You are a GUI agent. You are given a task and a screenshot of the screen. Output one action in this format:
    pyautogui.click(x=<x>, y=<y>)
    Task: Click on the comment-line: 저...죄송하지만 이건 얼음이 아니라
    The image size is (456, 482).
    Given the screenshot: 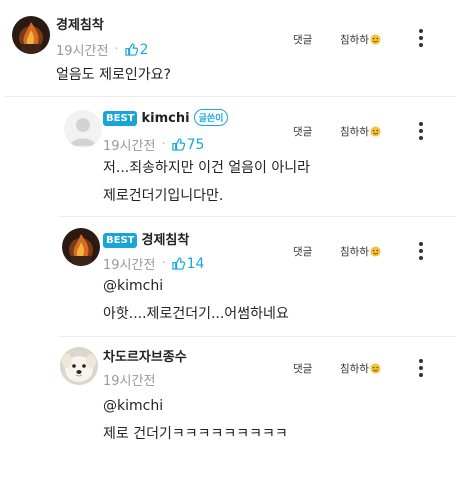 What is the action you would take?
    pyautogui.click(x=207, y=168)
    